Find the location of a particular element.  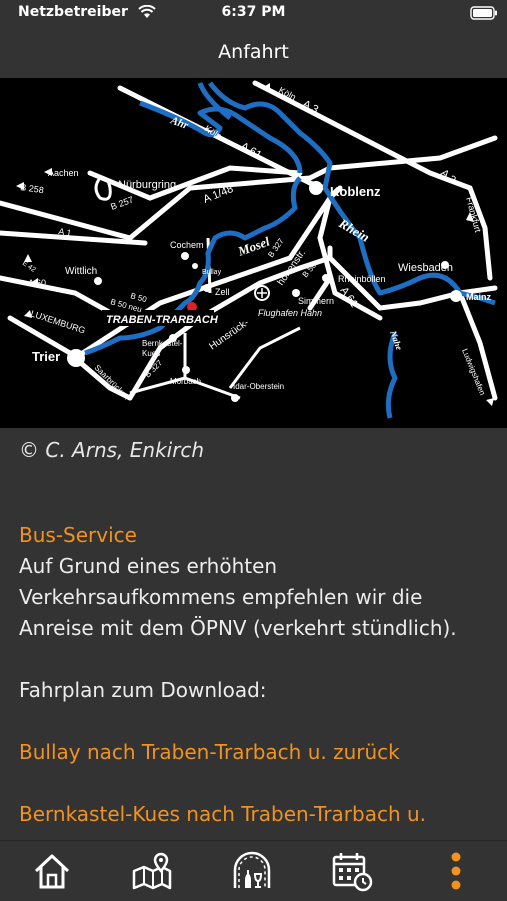

label-rhein: Rhein is located at coordinates (354, 230).